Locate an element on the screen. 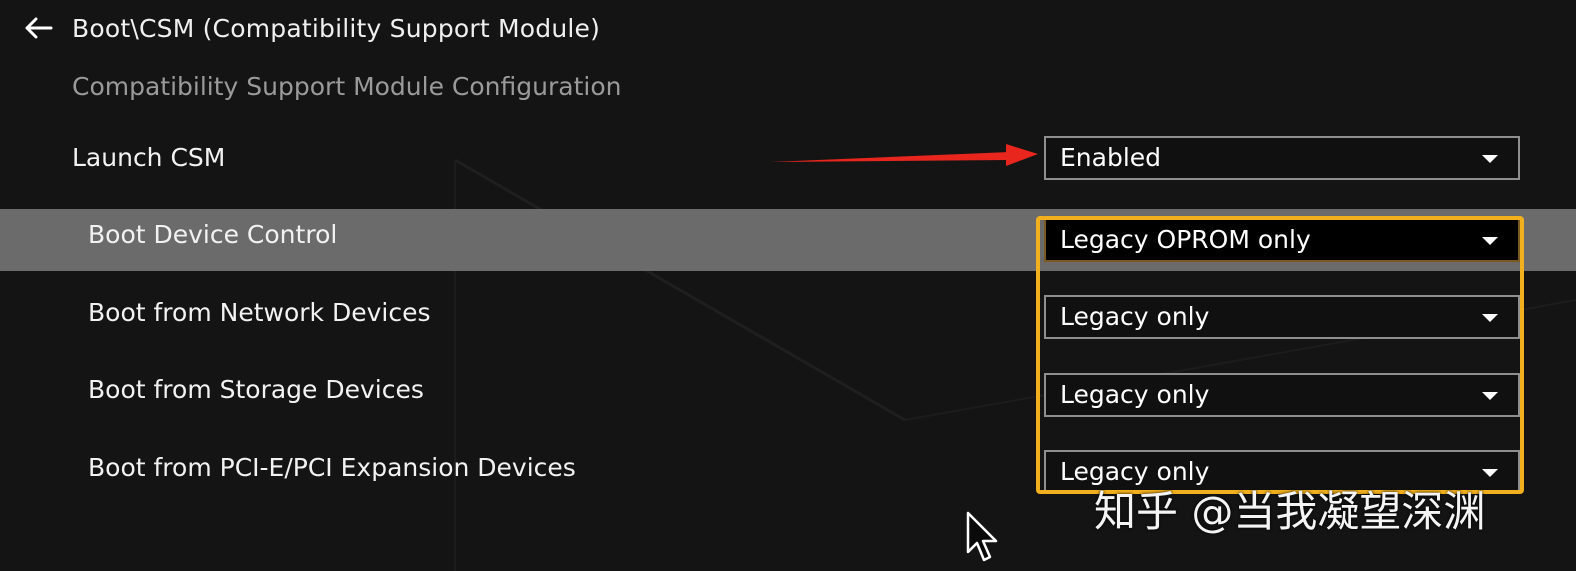 This screenshot has width=1576, height=571. setting-row-storage-devices: Boot from Storage Devices Legacy only is located at coordinates (788, 395).